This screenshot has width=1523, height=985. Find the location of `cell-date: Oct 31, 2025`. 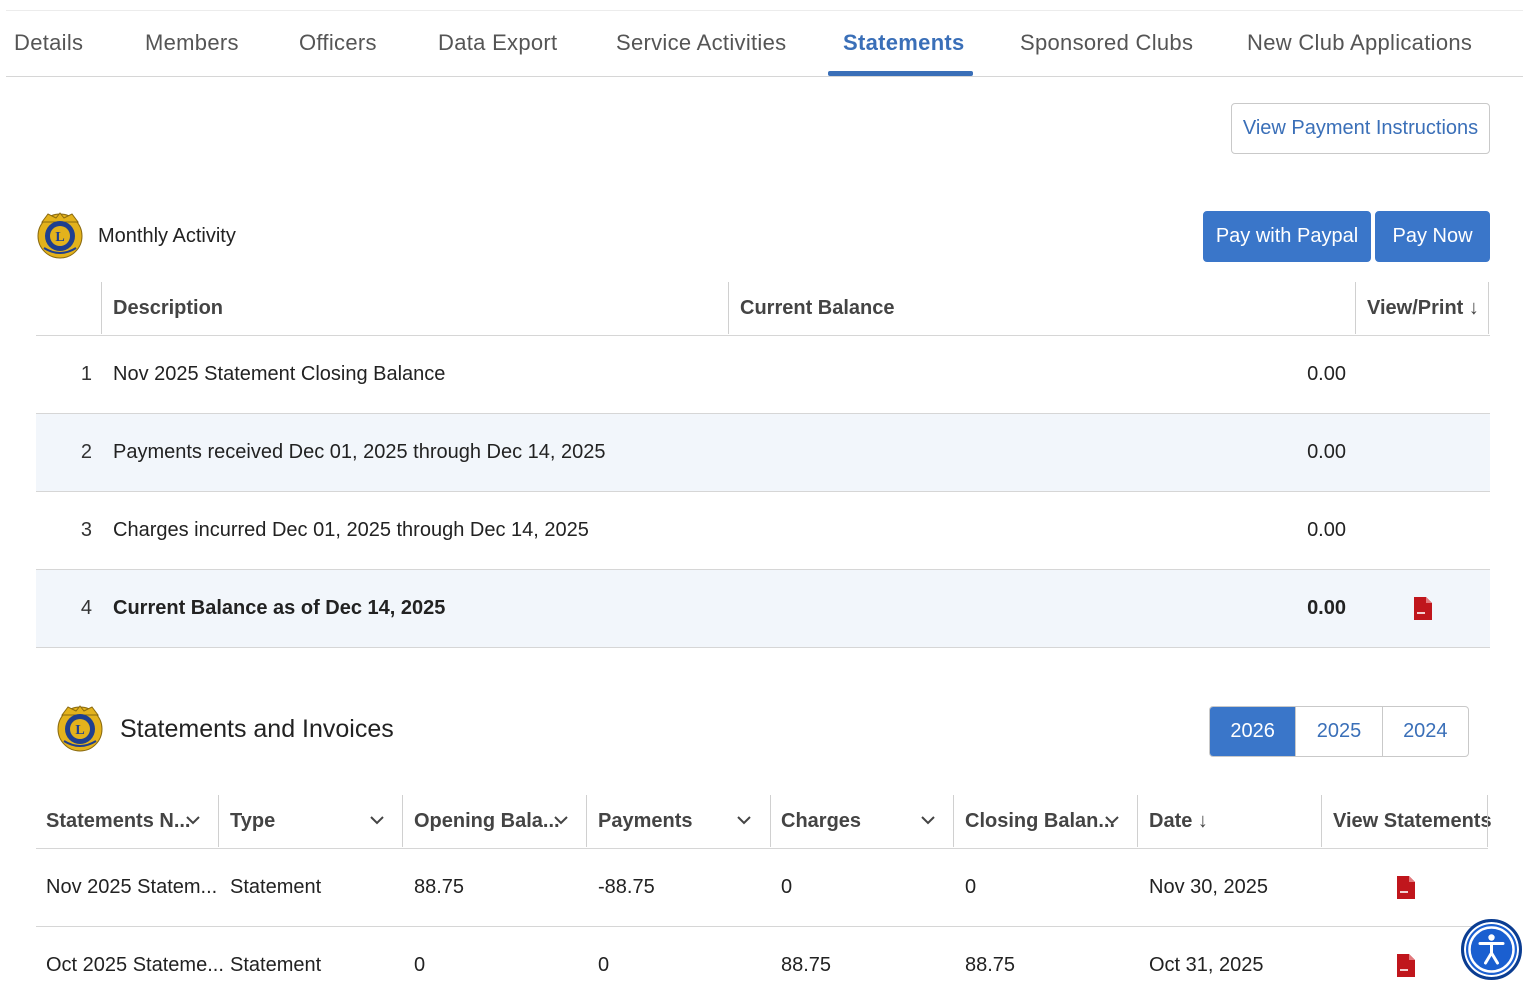

cell-date: Oct 31, 2025 is located at coordinates (1206, 965).